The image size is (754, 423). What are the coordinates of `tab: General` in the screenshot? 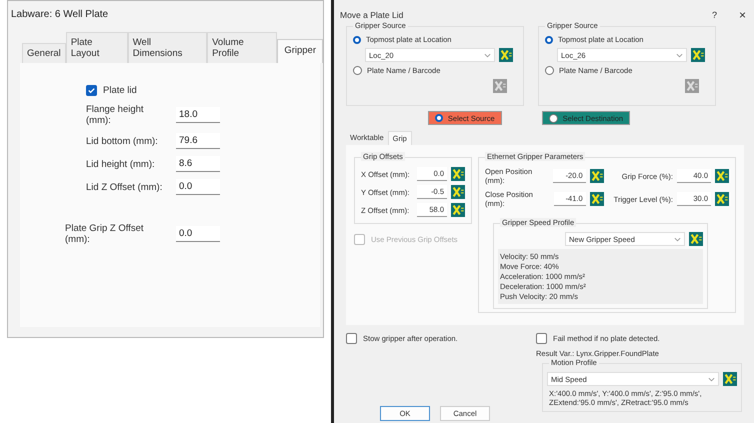 It's located at (44, 53).